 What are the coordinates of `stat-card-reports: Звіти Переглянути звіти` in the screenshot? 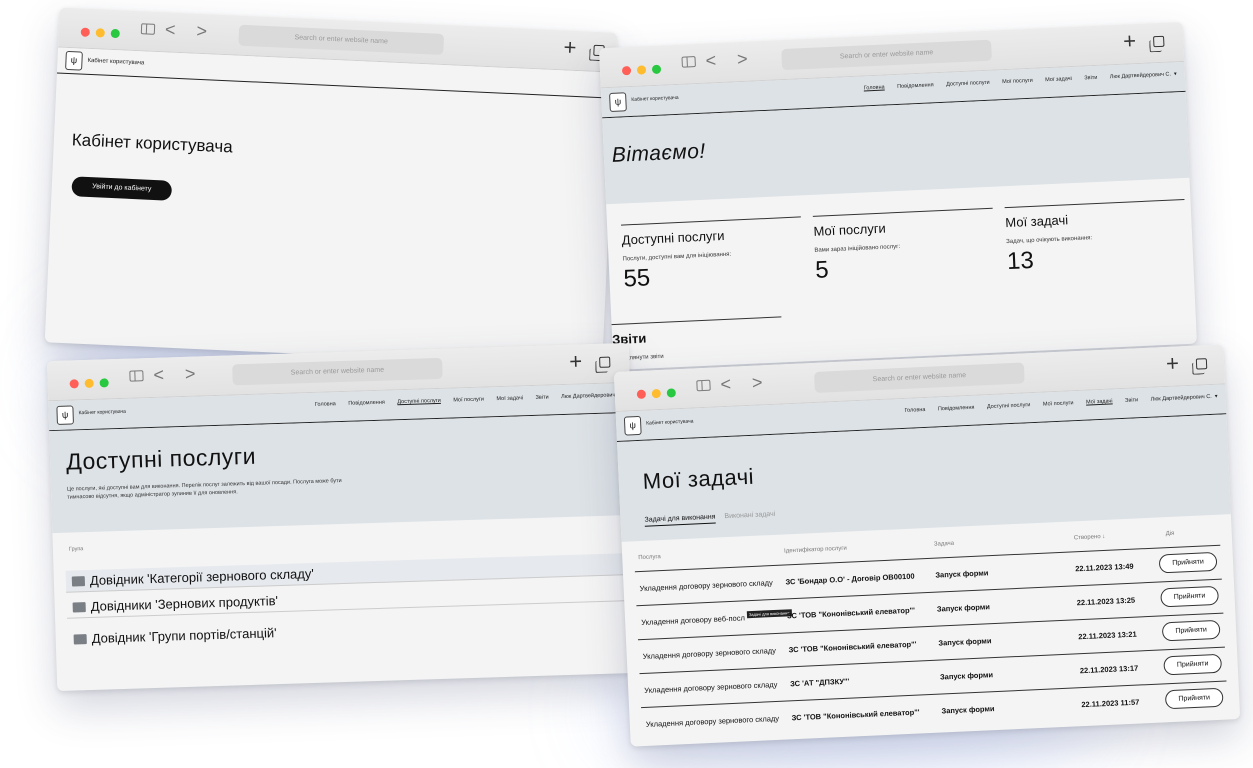 It's located at (697, 339).